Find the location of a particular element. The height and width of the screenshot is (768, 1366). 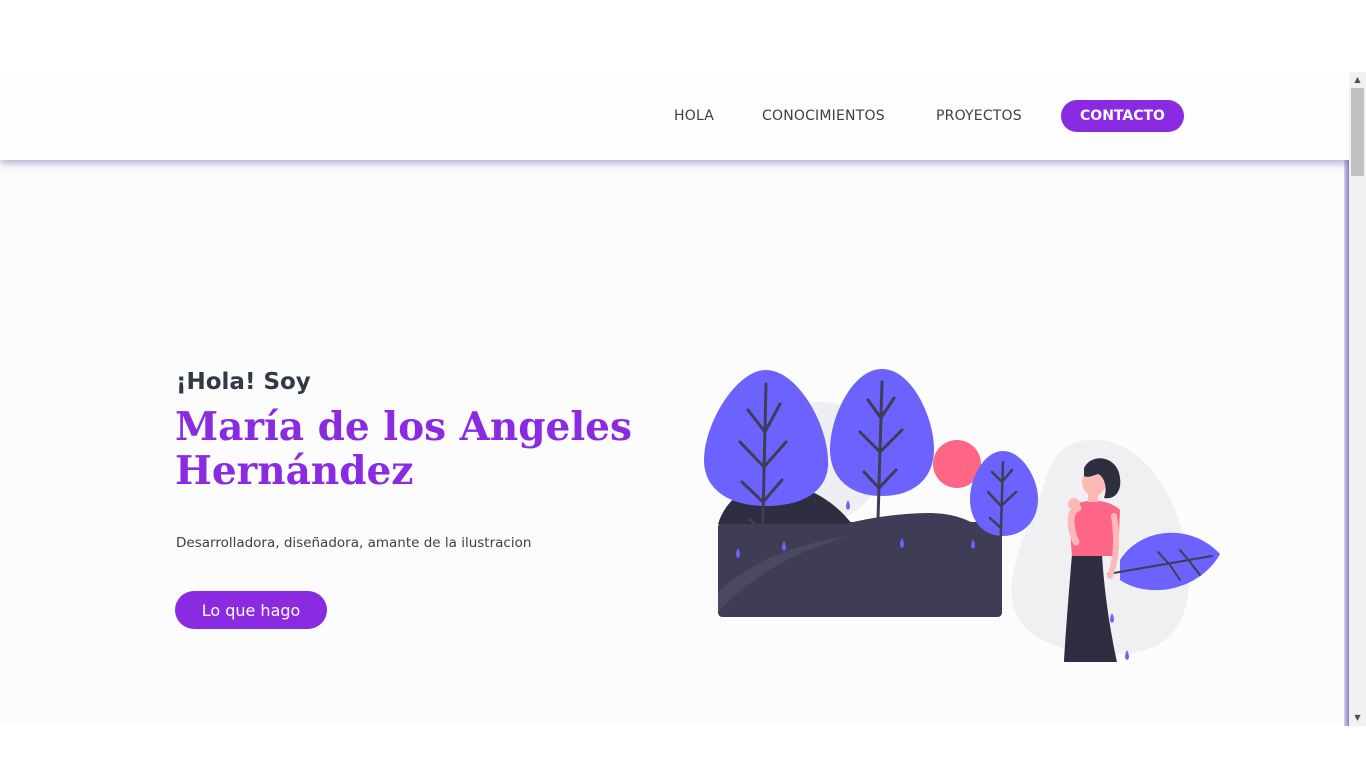

scrollbar-thumb is located at coordinates (1357, 132).